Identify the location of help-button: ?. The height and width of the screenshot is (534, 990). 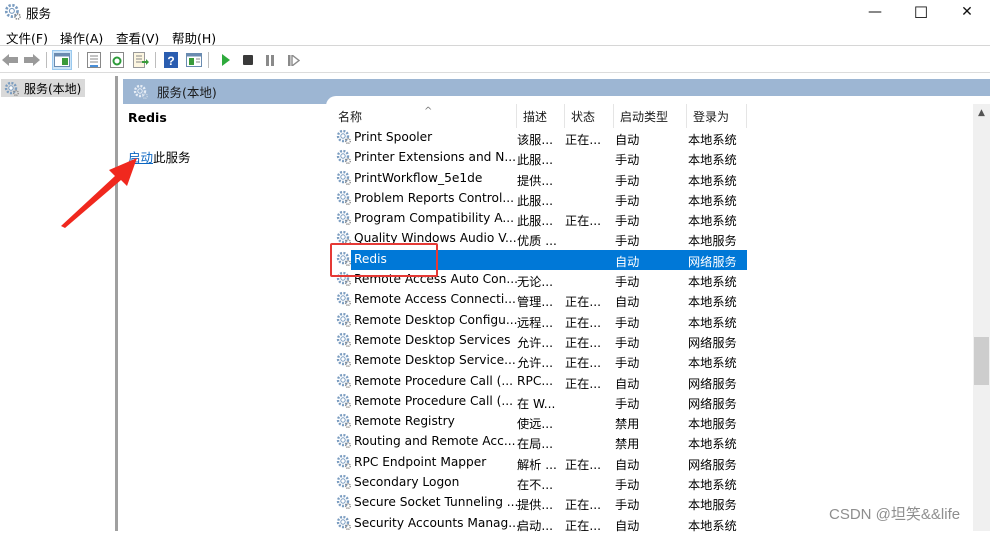
(171, 60).